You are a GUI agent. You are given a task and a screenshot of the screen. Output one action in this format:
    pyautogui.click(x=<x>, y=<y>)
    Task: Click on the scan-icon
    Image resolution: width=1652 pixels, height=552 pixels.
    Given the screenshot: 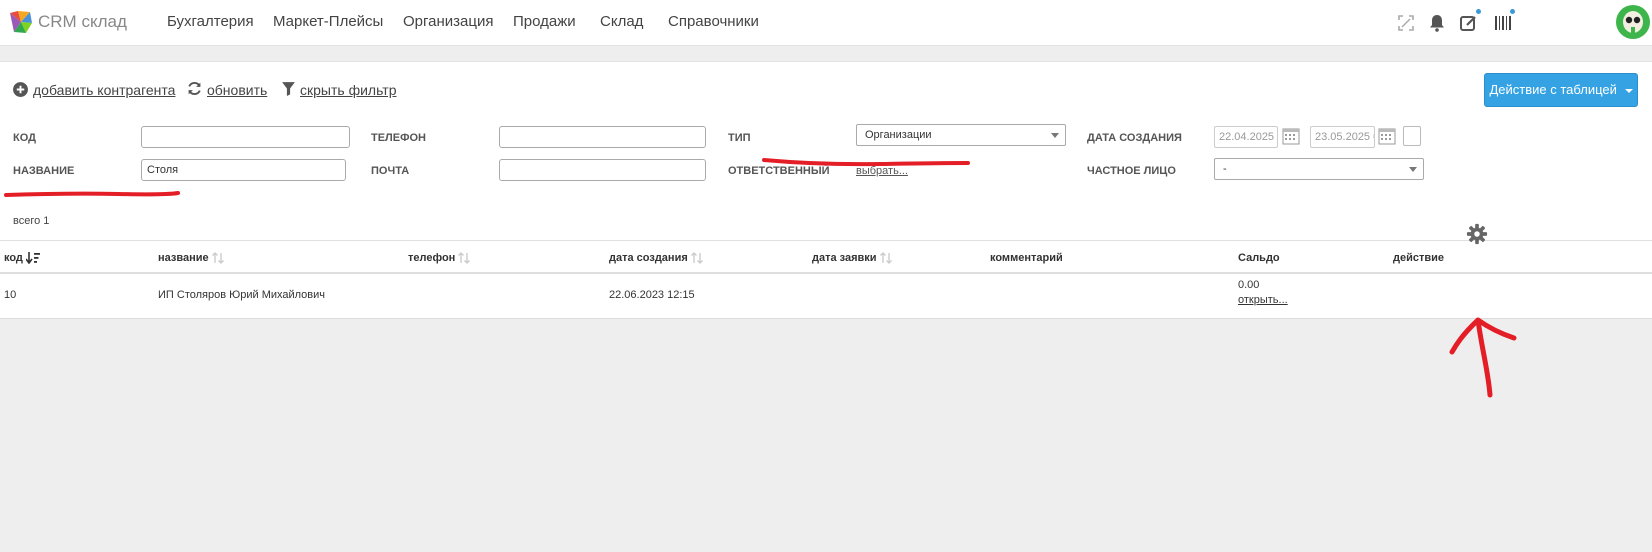 What is the action you would take?
    pyautogui.click(x=1406, y=23)
    